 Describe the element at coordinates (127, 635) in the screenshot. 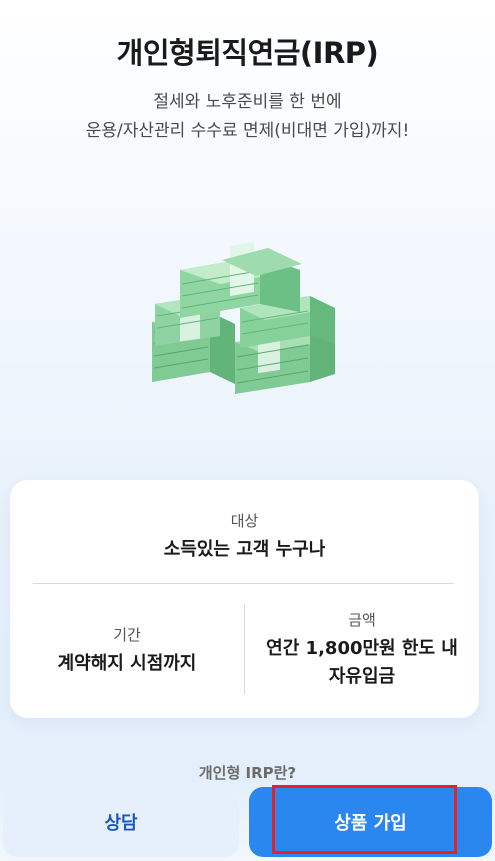

I see `period-label: 기간` at that location.